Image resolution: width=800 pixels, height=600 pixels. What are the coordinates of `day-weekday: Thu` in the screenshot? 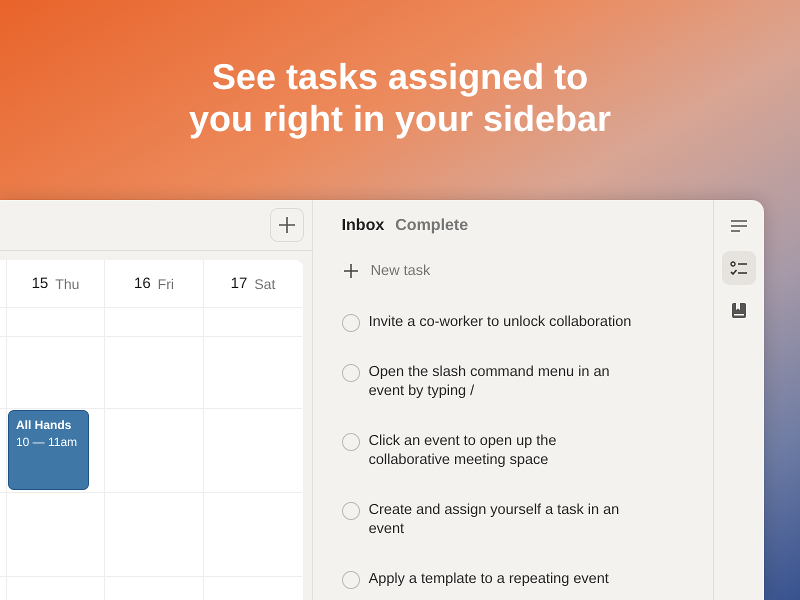 It's located at (67, 284).